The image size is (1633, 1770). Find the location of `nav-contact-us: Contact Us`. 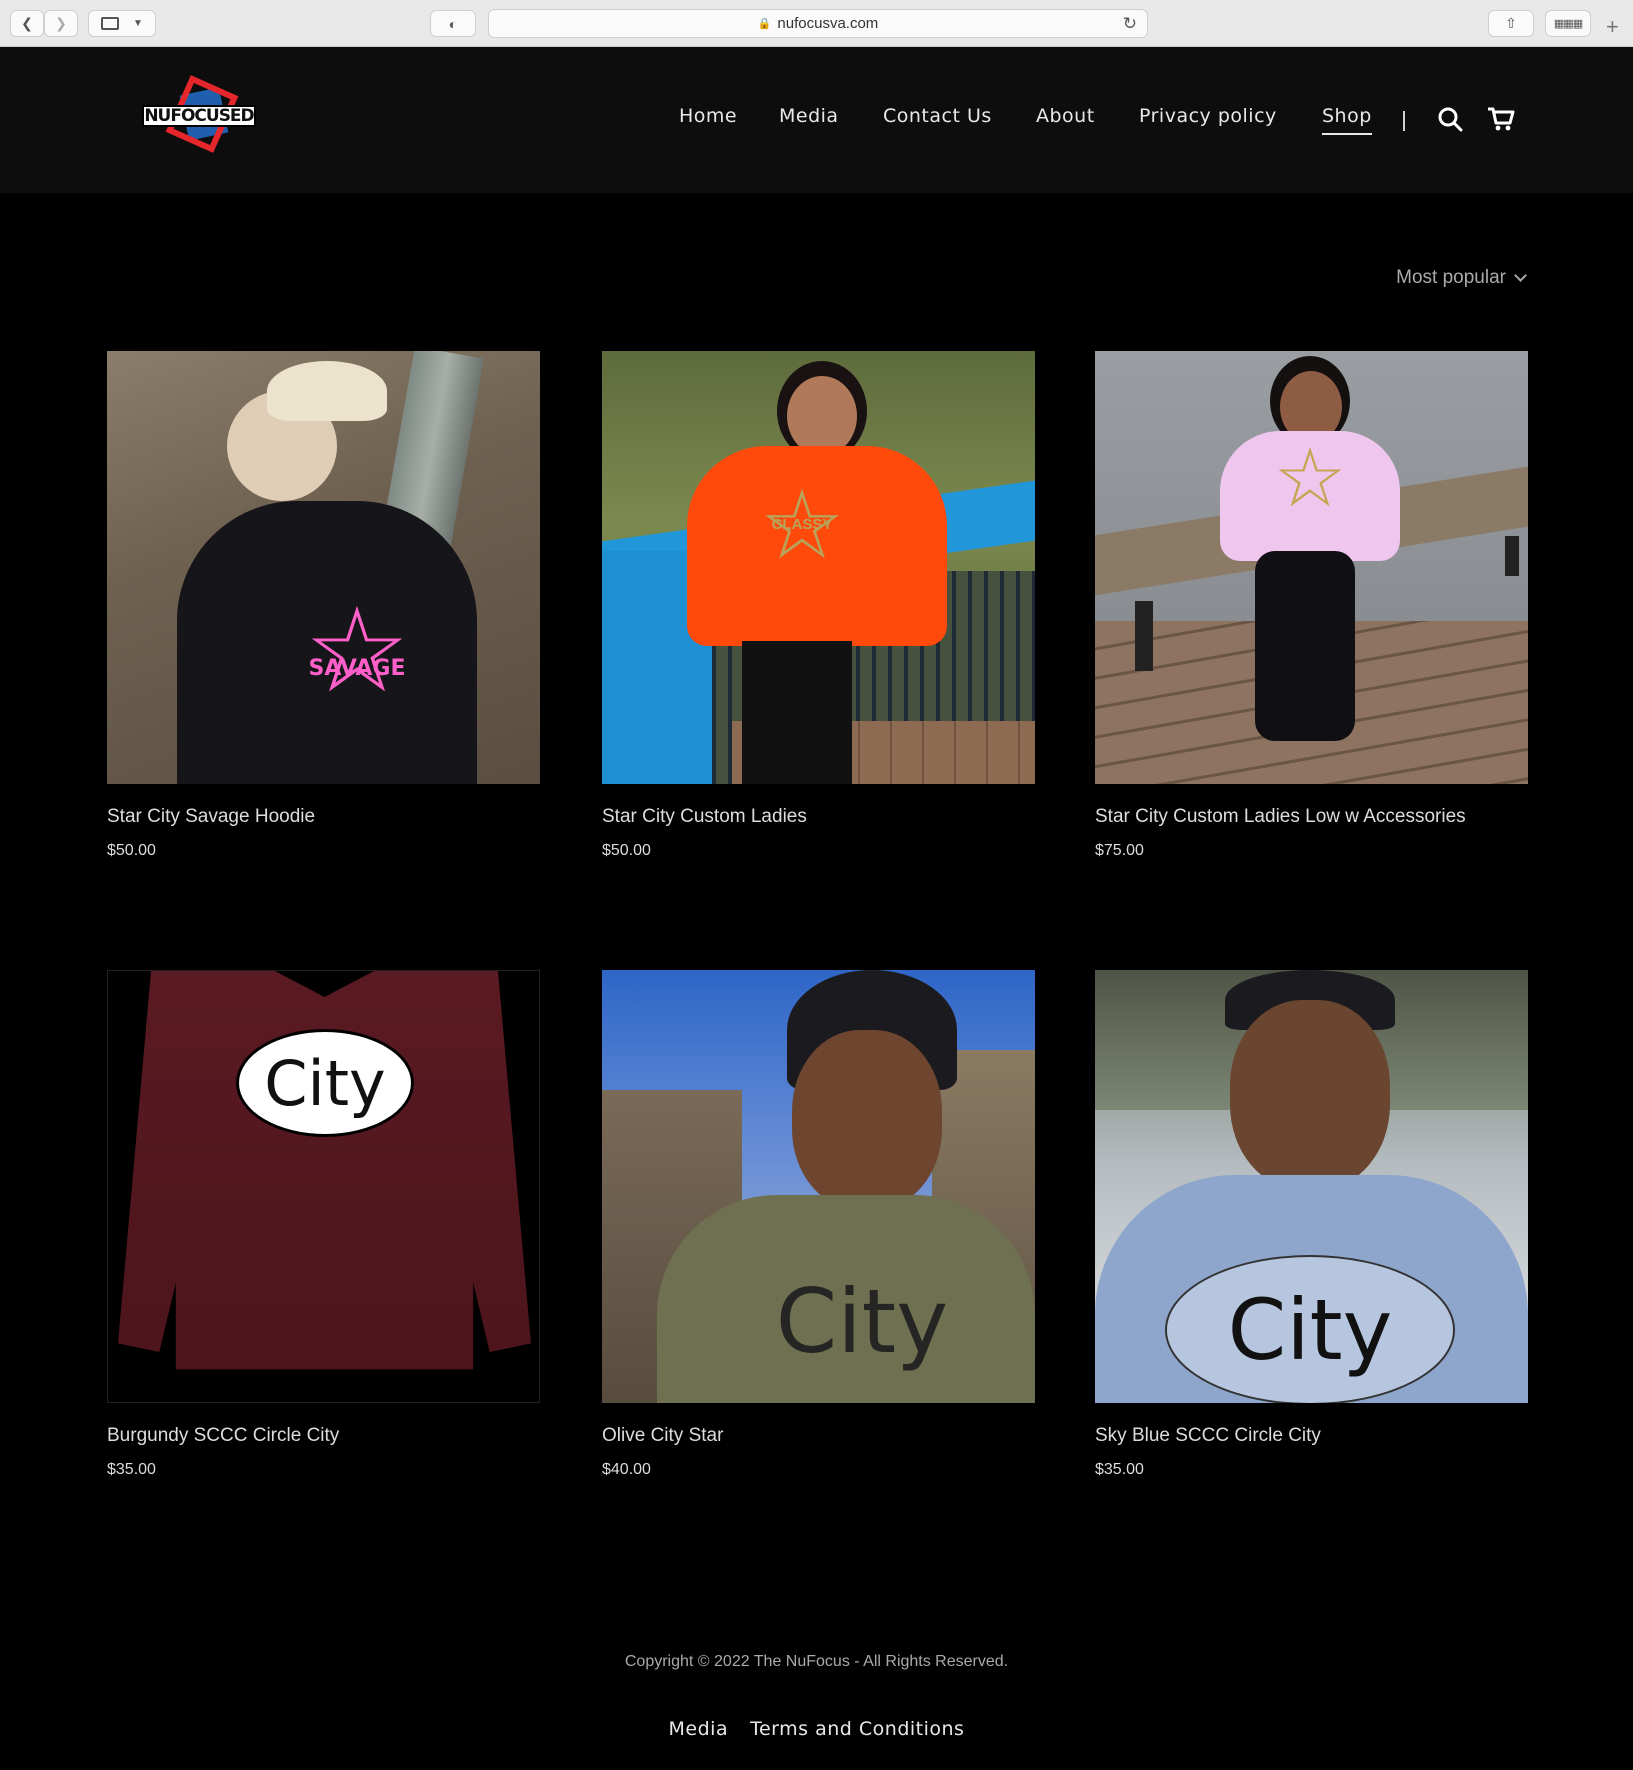

nav-contact-us: Contact Us is located at coordinates (937, 116).